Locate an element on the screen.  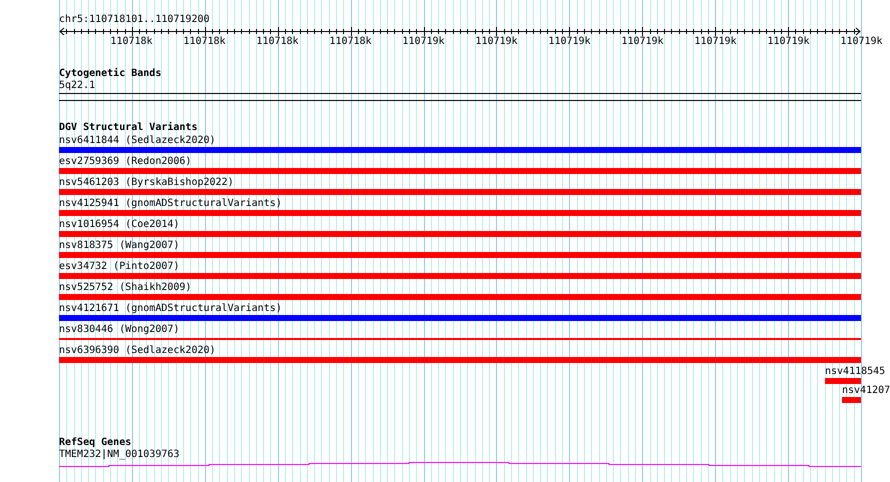
variant-label: nsv4118545 is located at coordinates (855, 372).